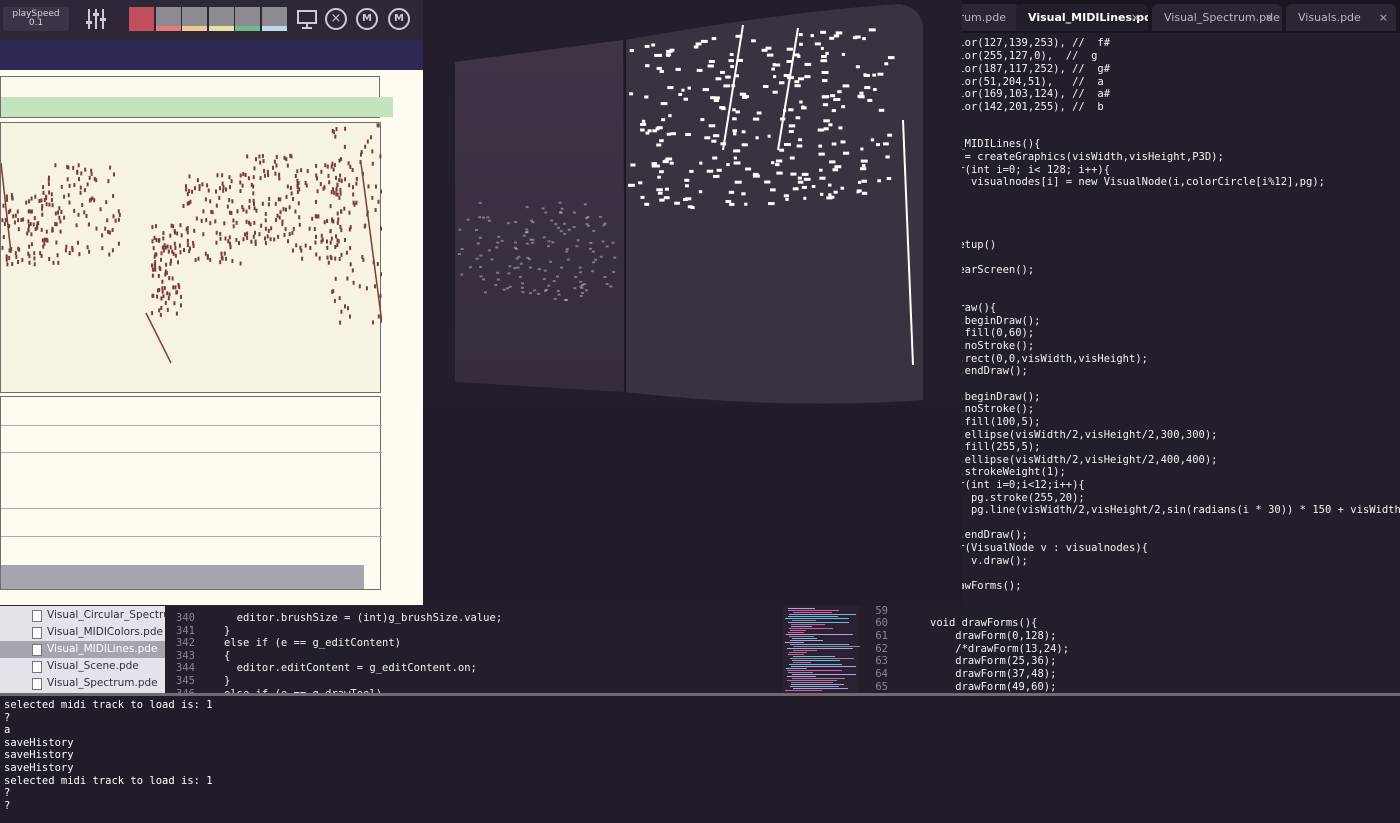  What do you see at coordinates (227, 681) in the screenshot?
I see `code-line: }` at bounding box center [227, 681].